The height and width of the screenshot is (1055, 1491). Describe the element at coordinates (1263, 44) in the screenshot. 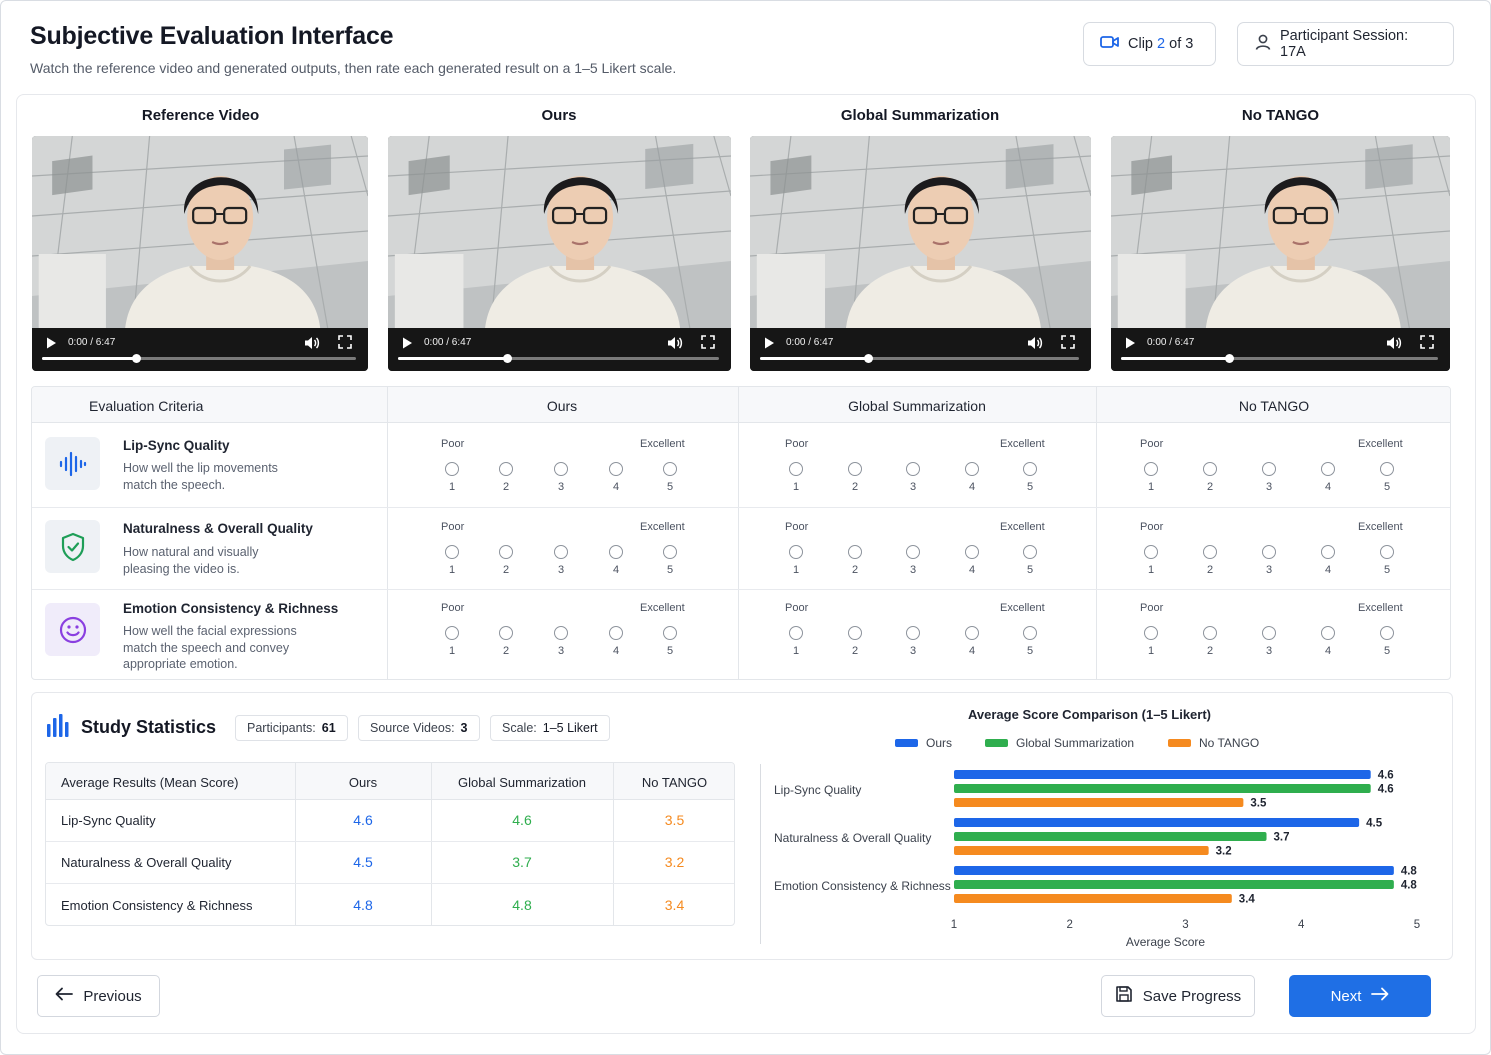

I see `user-icon` at that location.